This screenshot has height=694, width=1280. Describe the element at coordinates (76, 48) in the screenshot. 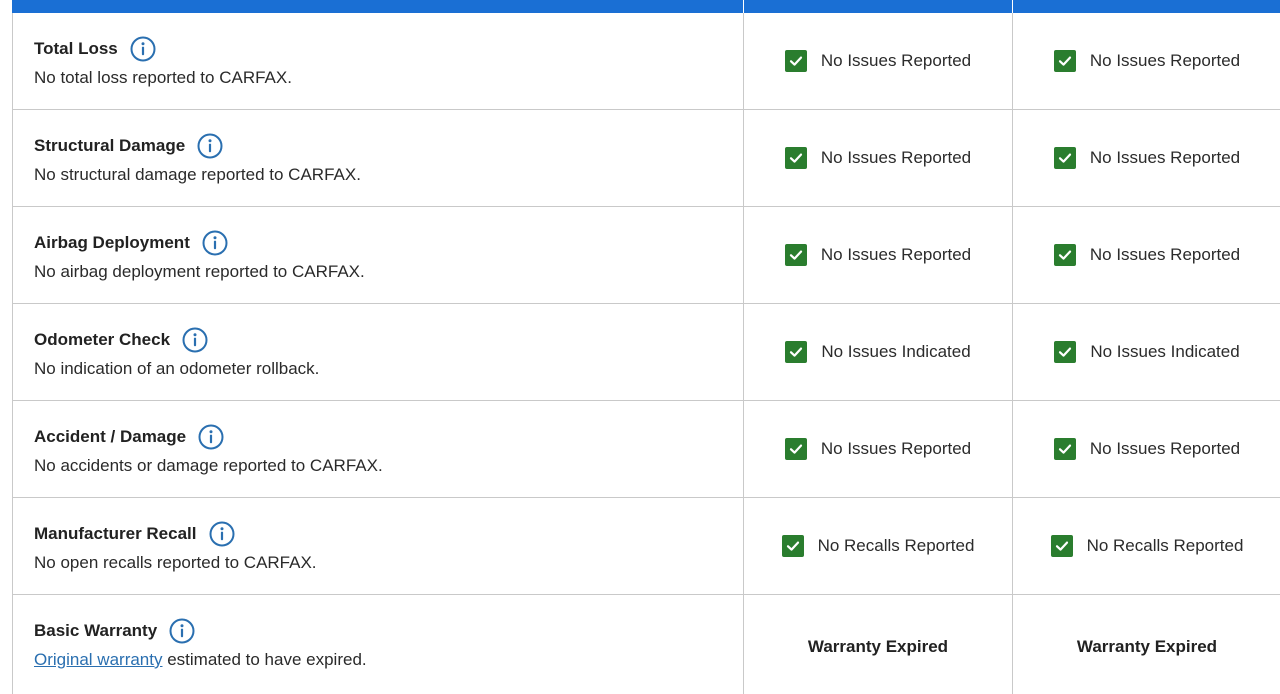

I see `row-title: Total Loss` at that location.